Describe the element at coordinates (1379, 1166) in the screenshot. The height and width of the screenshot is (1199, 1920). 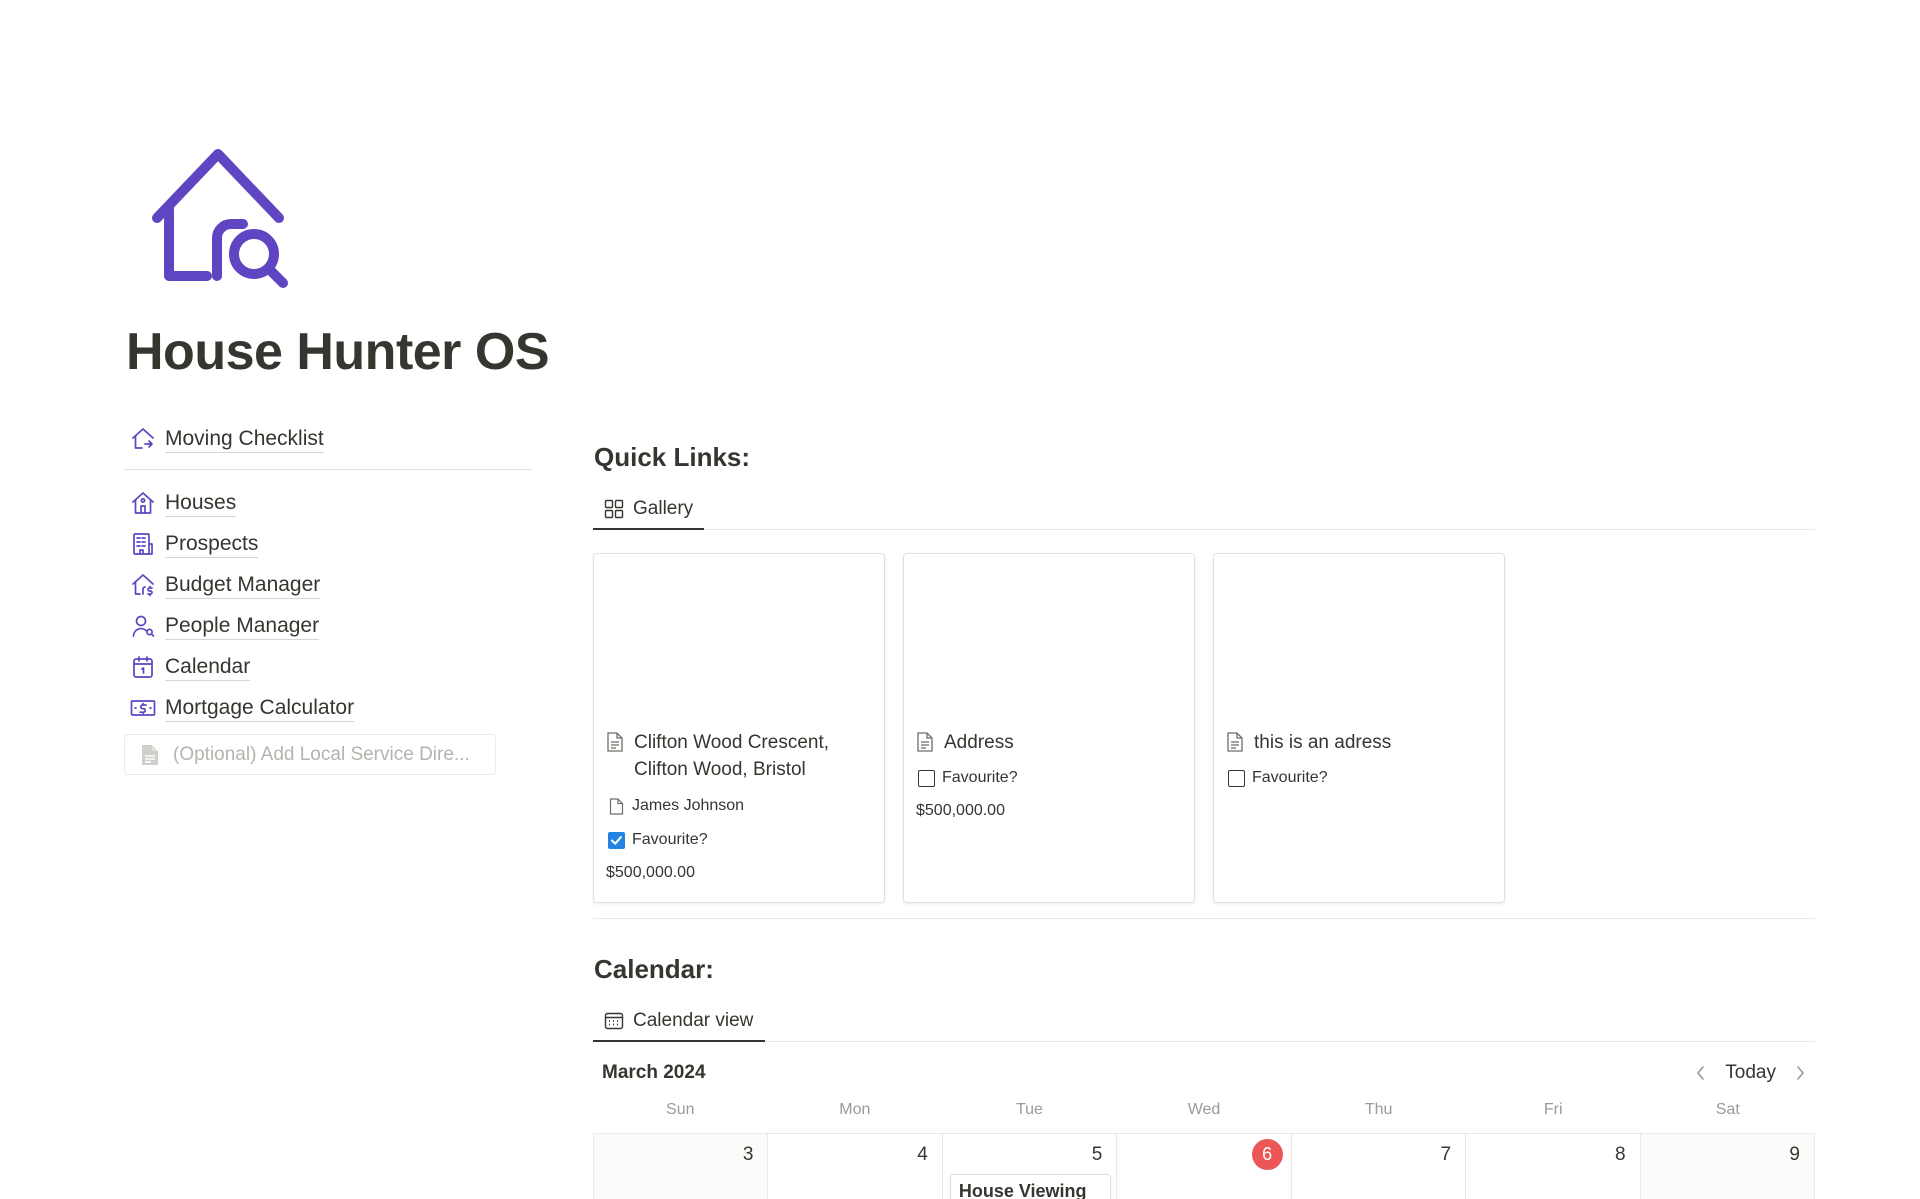
I see `calendar-day-cell: 7` at that location.